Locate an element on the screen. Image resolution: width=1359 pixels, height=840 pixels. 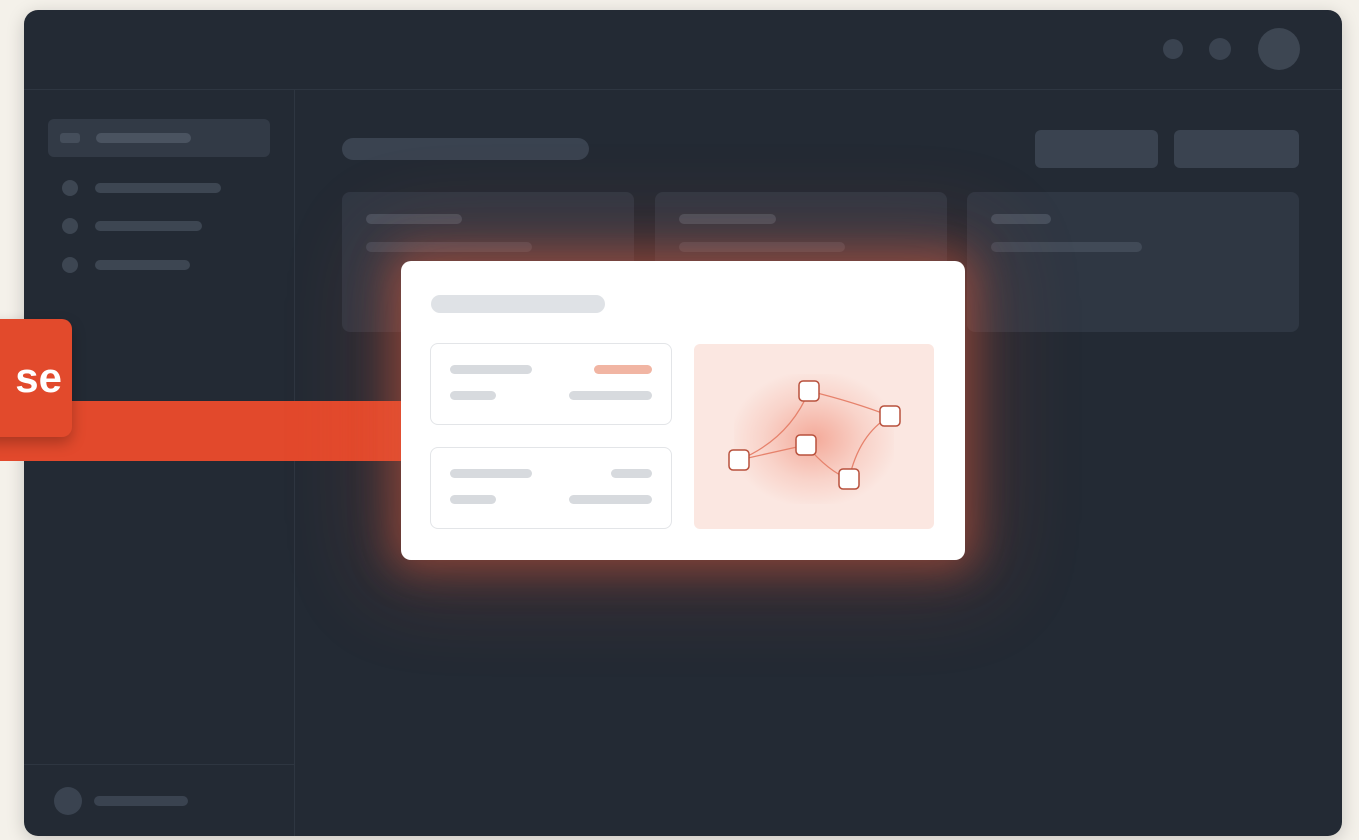
sidebar-item-active is located at coordinates (159, 138).